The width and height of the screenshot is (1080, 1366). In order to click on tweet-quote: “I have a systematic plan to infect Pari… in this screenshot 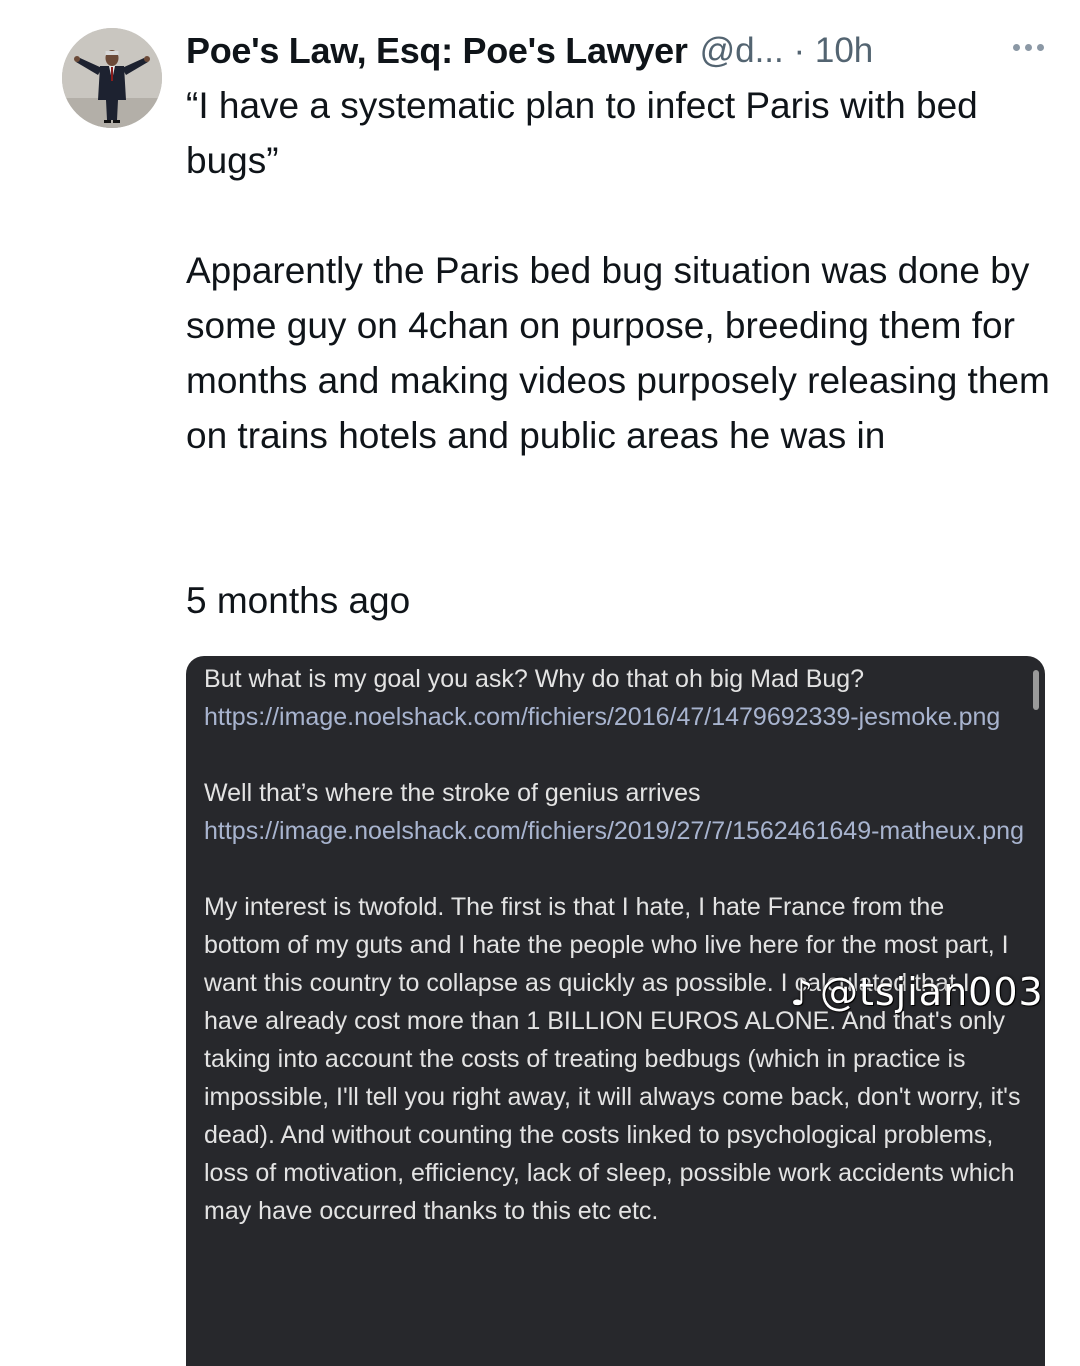, I will do `click(582, 133)`.